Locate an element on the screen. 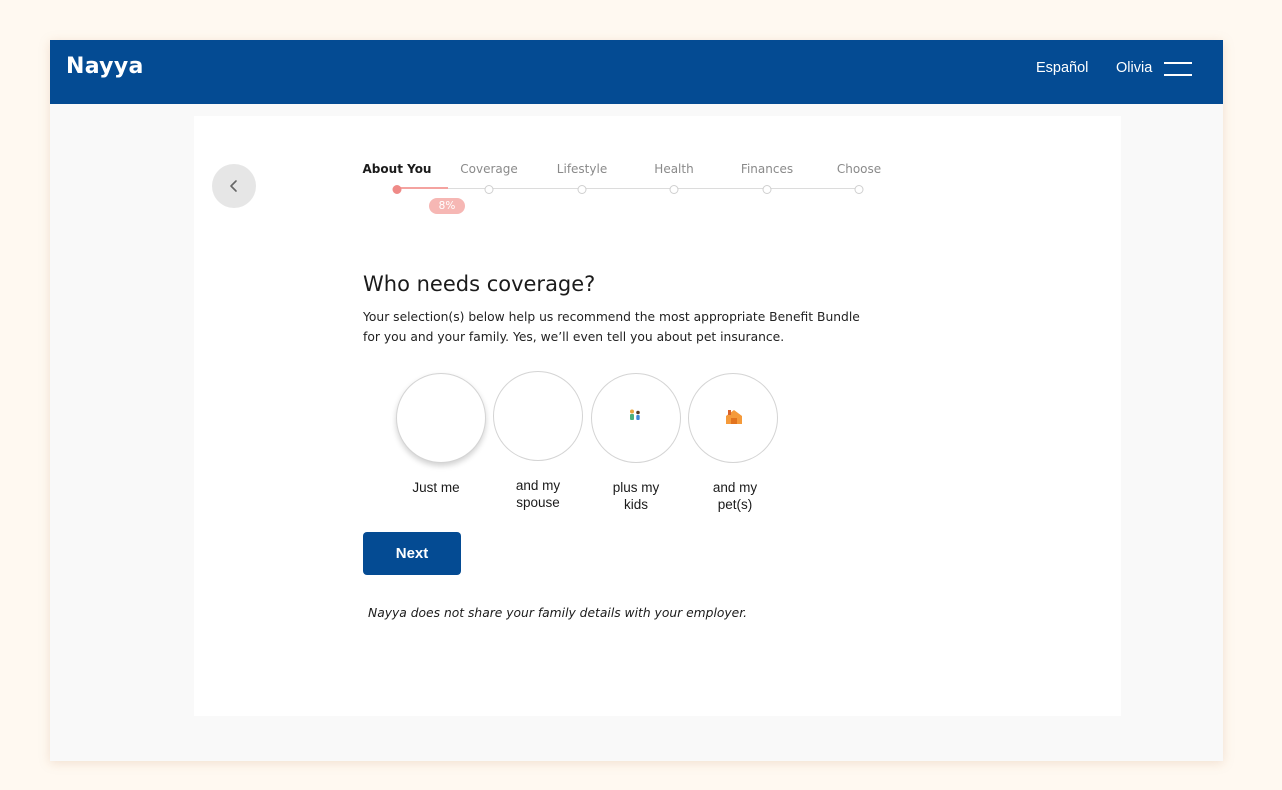  progress-track is located at coordinates (628, 188).